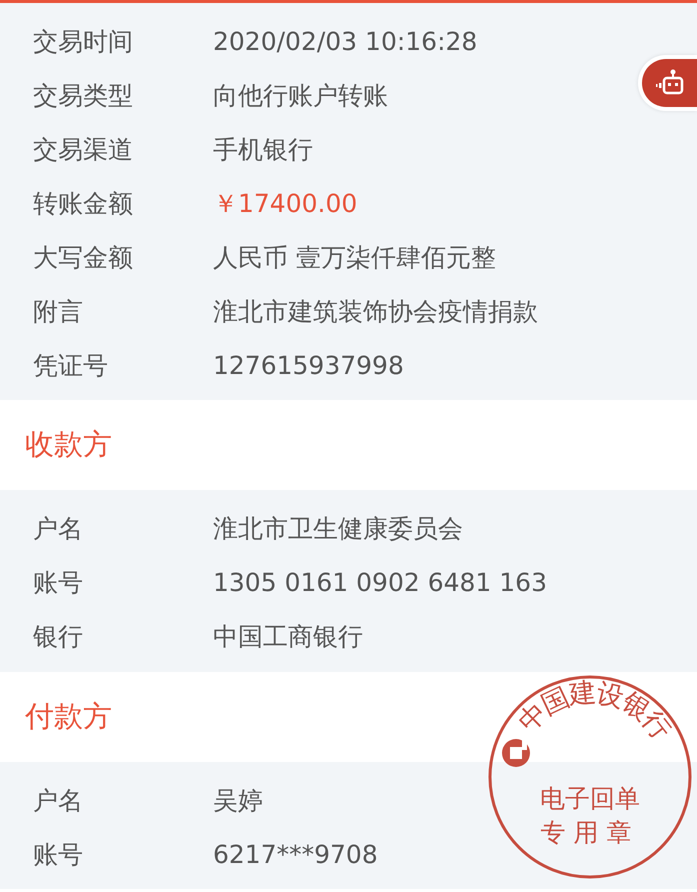  I want to click on field-label: 交易渠道, so click(83, 150).